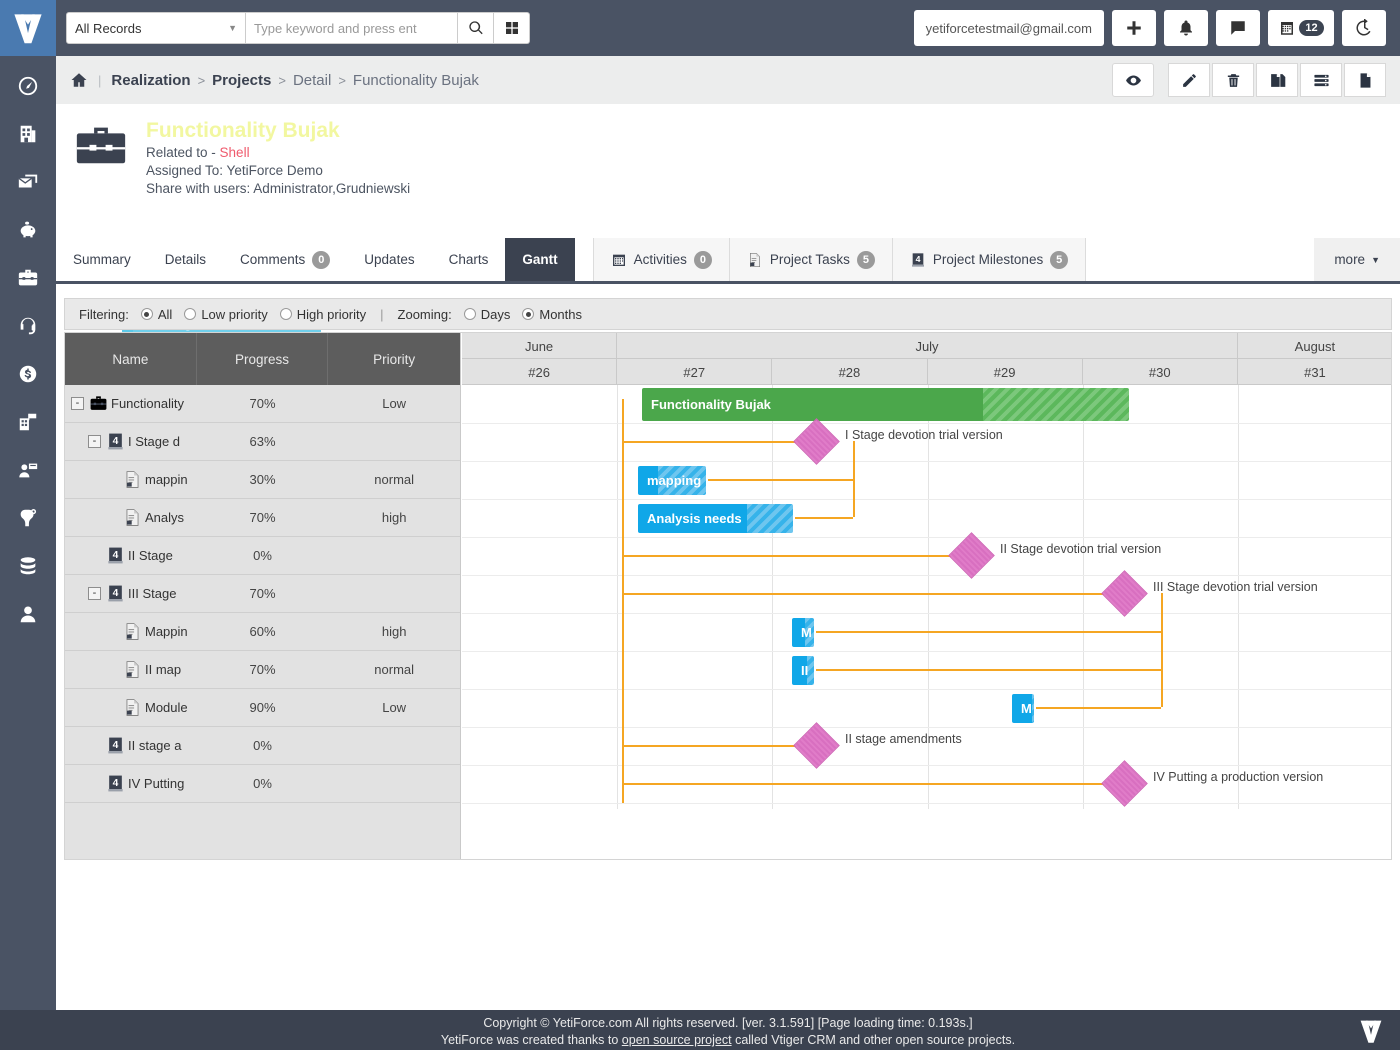 The image size is (1400, 1050). I want to click on cell-progress: 90%, so click(262, 707).